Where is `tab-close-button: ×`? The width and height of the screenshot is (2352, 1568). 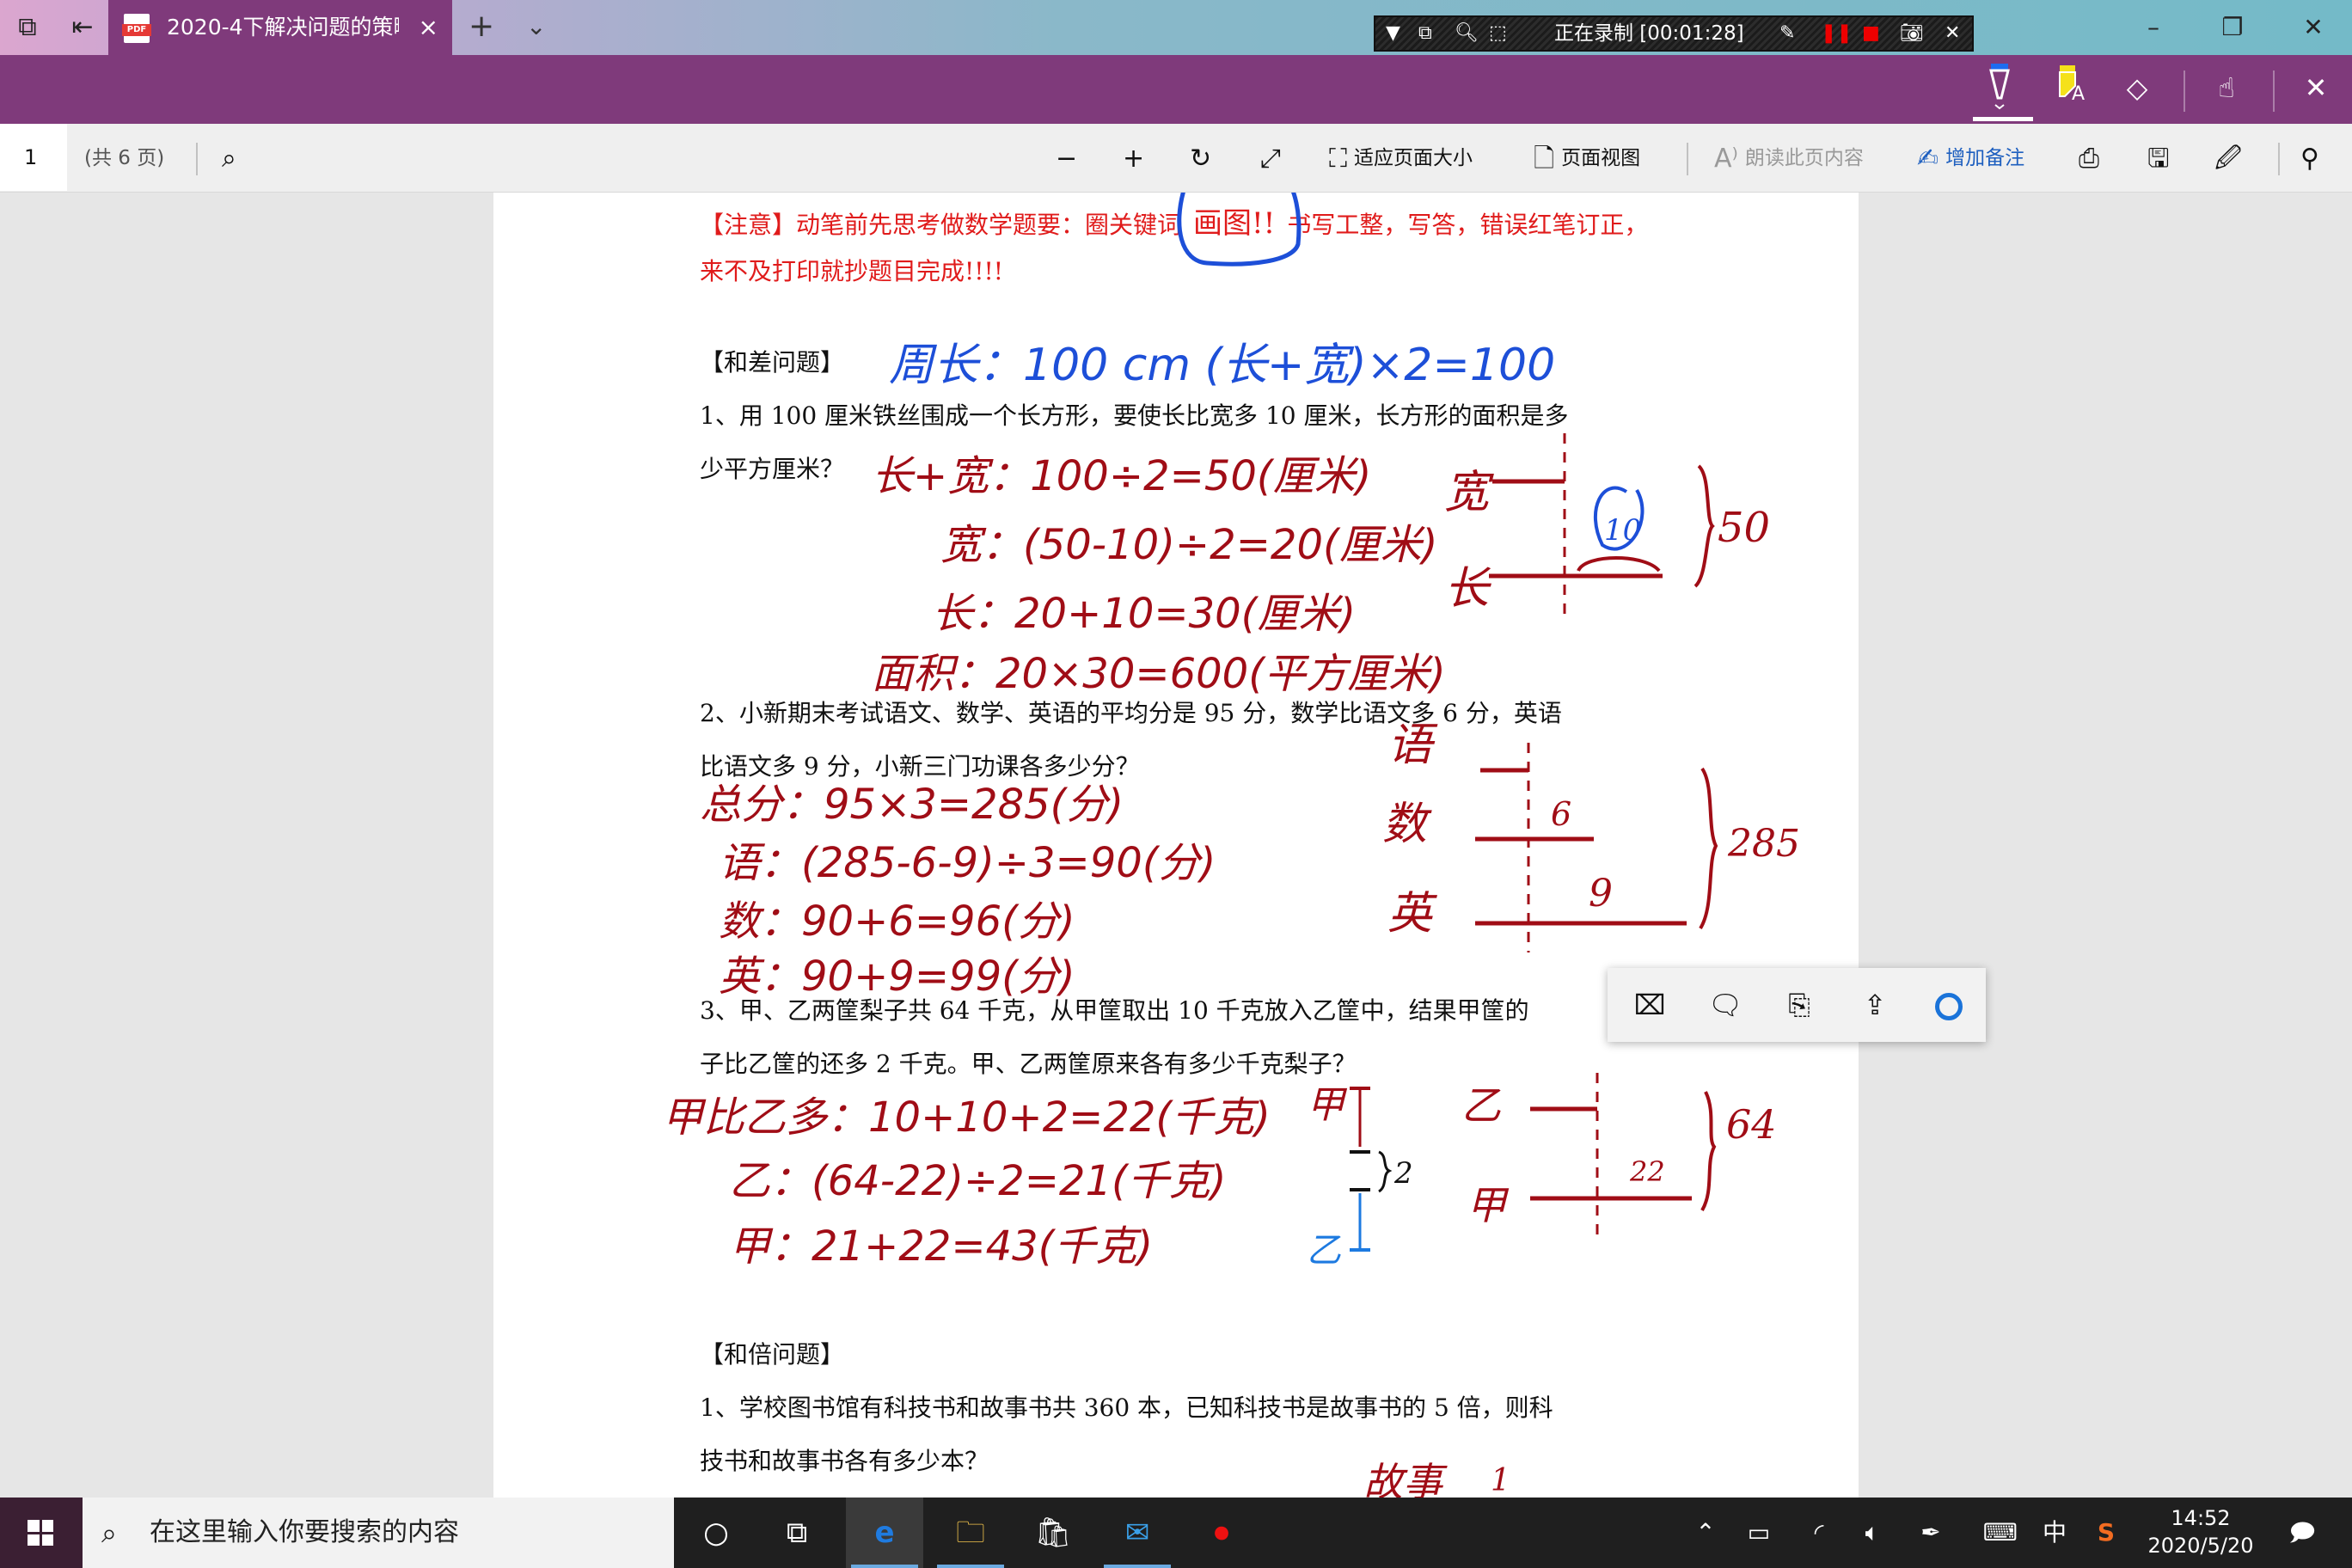 tab-close-button: × is located at coordinates (428, 27).